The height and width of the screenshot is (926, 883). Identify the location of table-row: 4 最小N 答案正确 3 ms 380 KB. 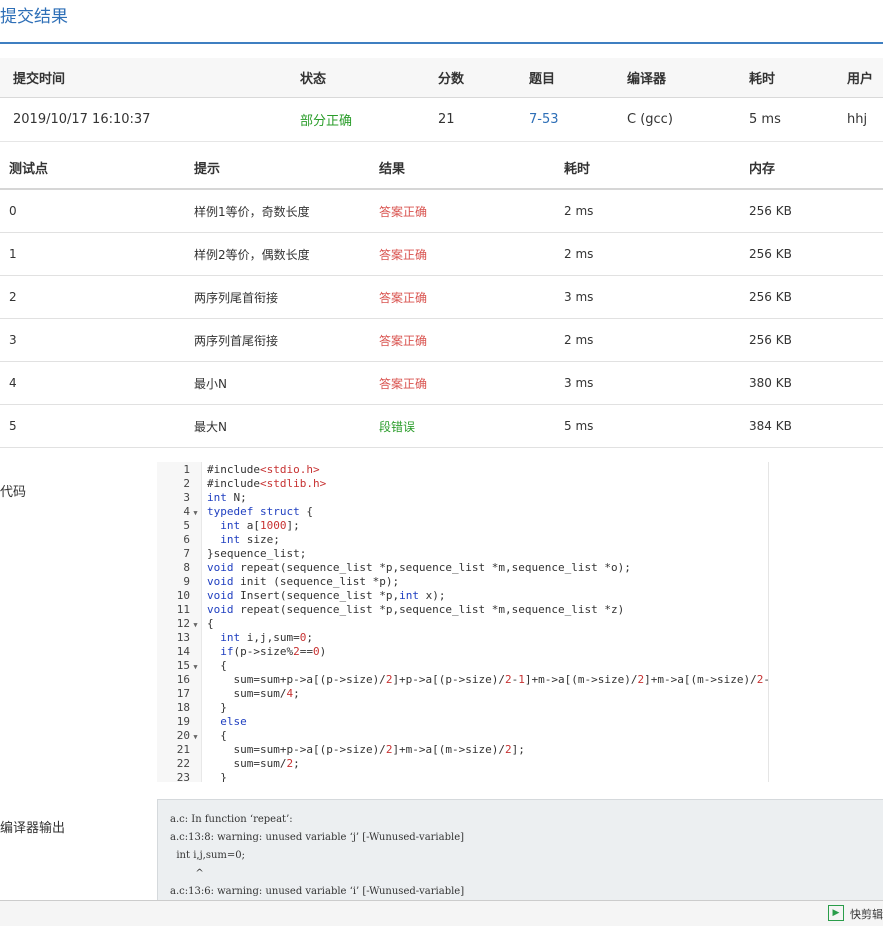
(441, 383).